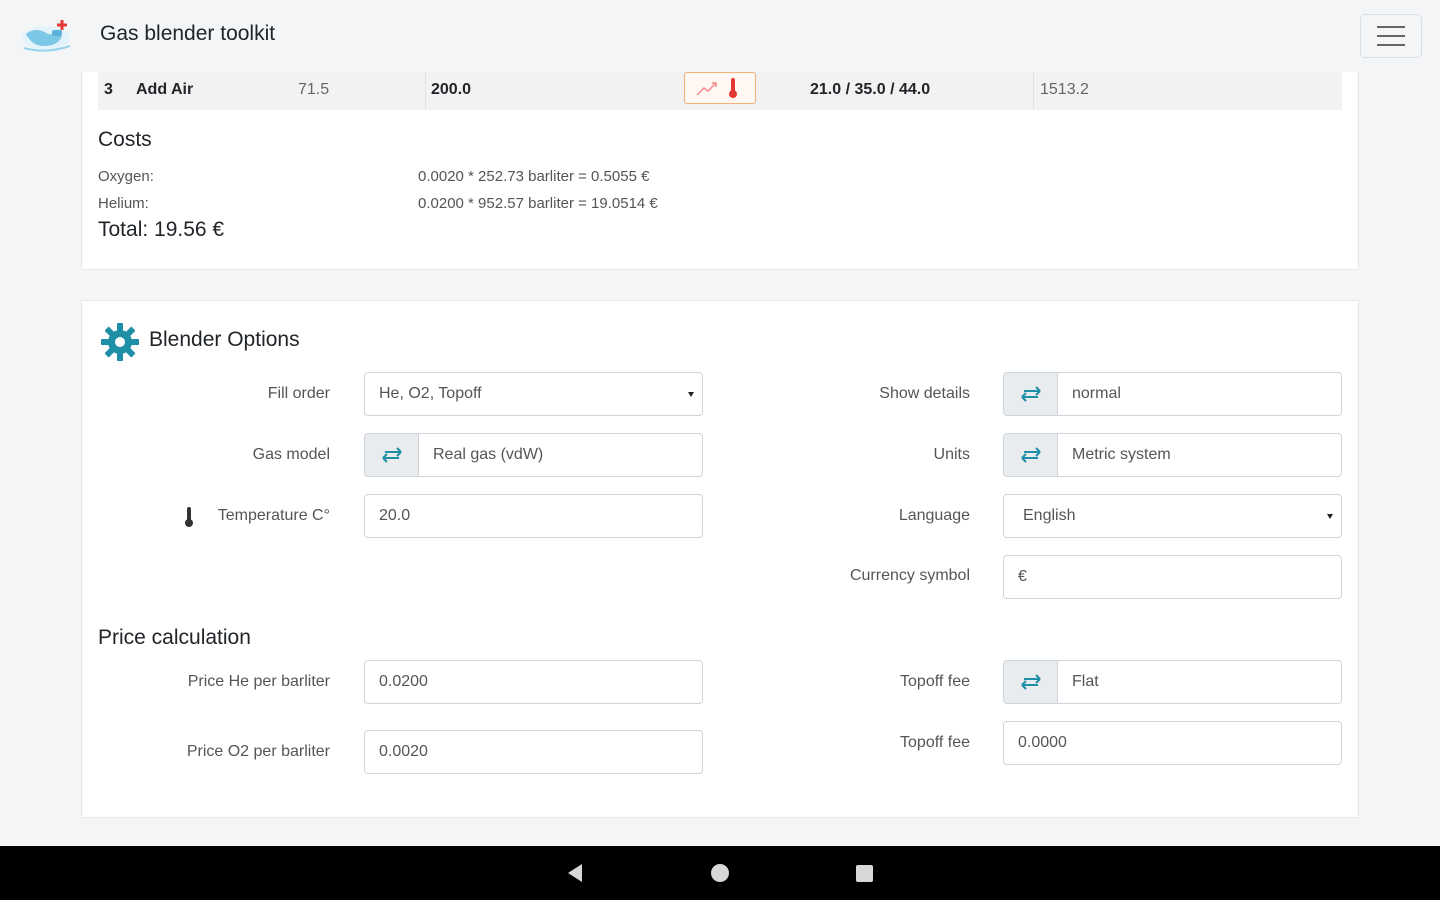 The image size is (1440, 900). What do you see at coordinates (188, 33) in the screenshot?
I see `app-title: Gas blender toolkit` at bounding box center [188, 33].